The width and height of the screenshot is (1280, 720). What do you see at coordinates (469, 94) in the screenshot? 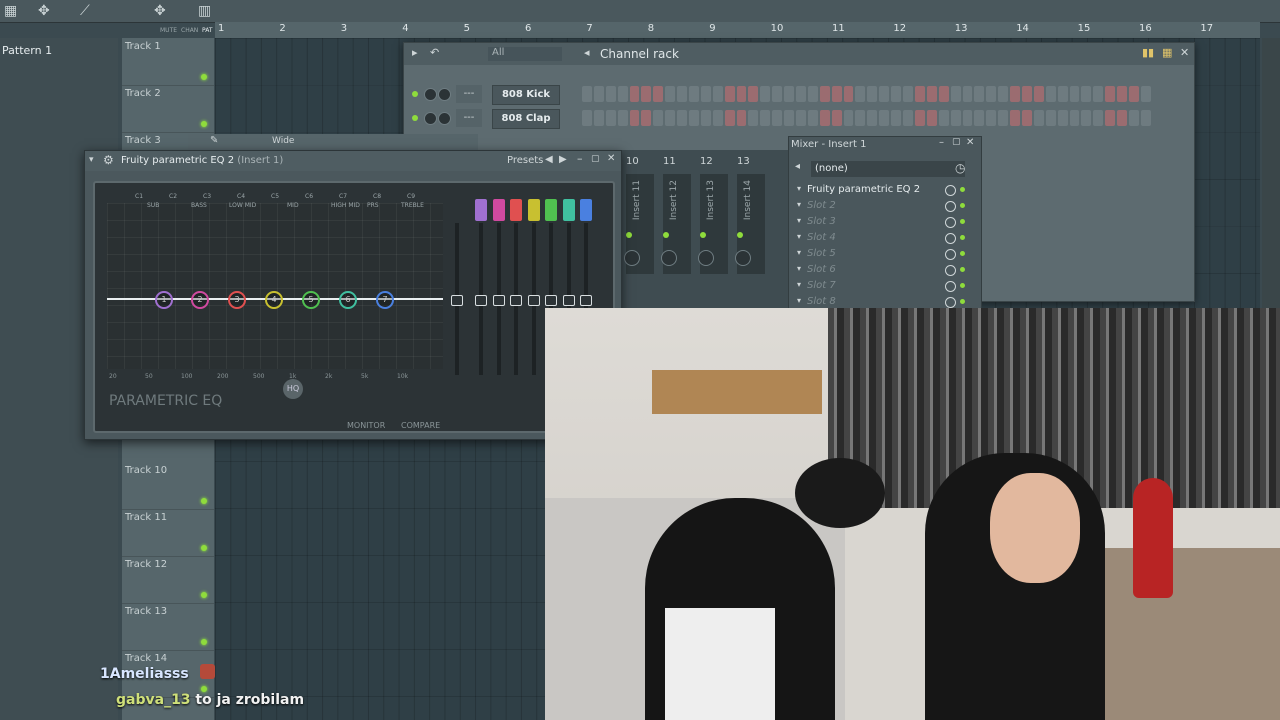
I see `mixer-track-selector: ---` at bounding box center [469, 94].